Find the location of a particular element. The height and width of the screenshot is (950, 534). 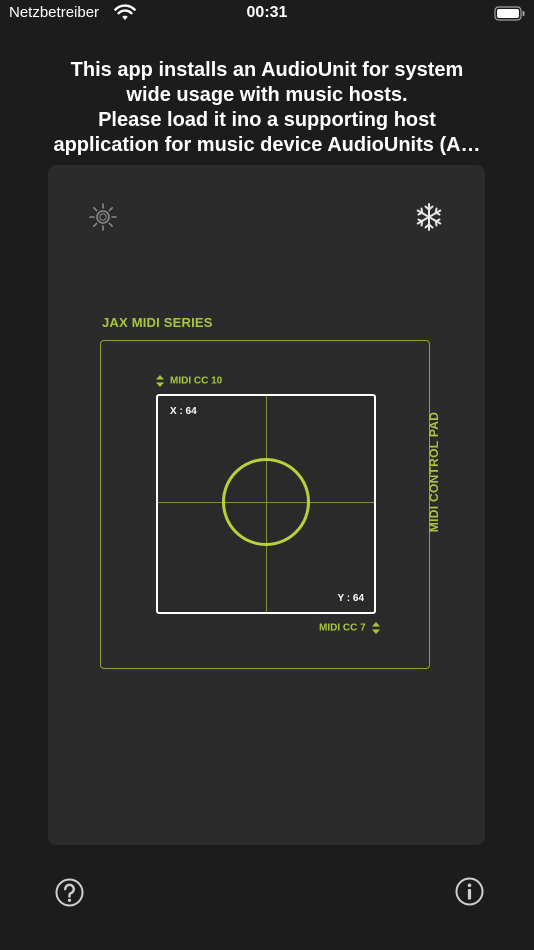

snowflake-icon is located at coordinates (429, 217).